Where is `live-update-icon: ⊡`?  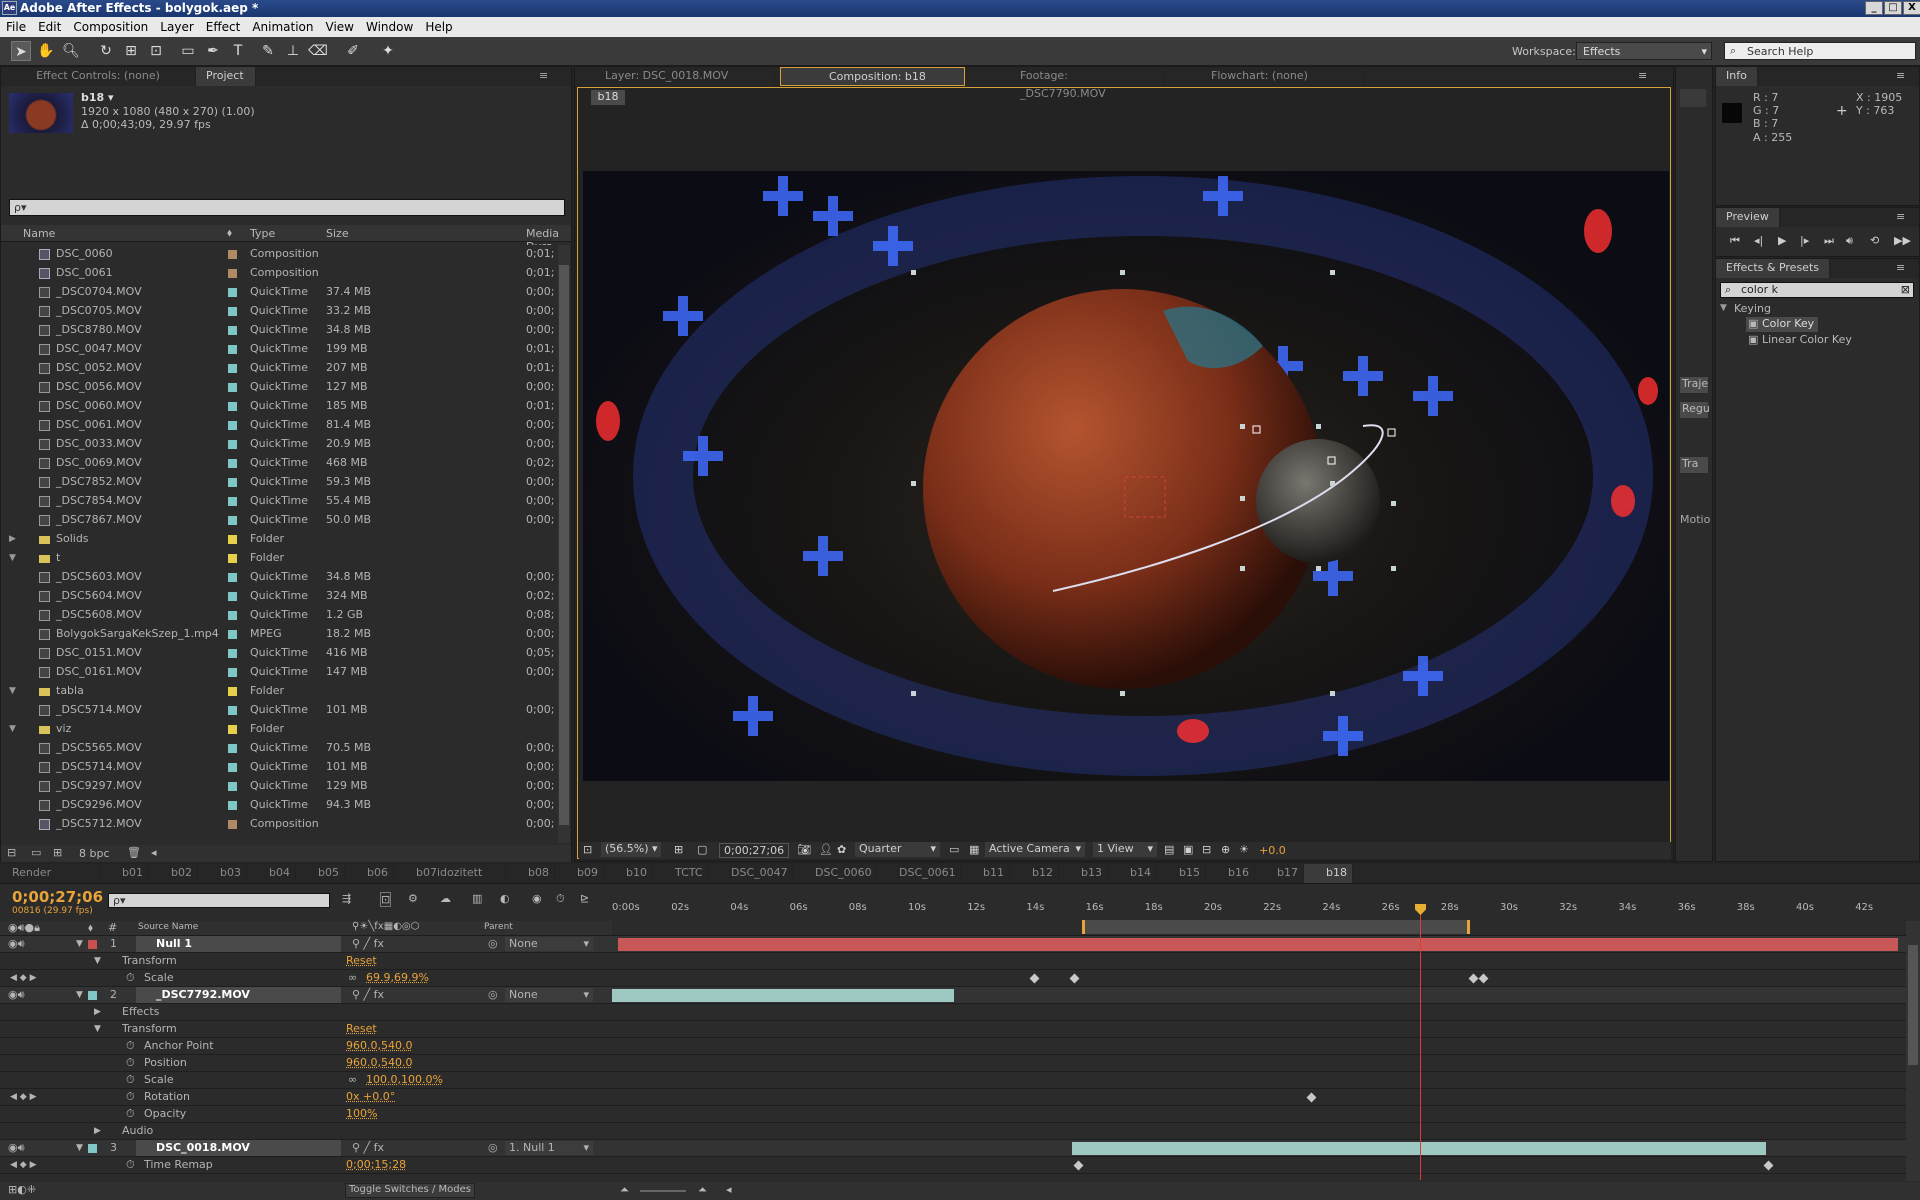
live-update-icon: ⊡ is located at coordinates (386, 899).